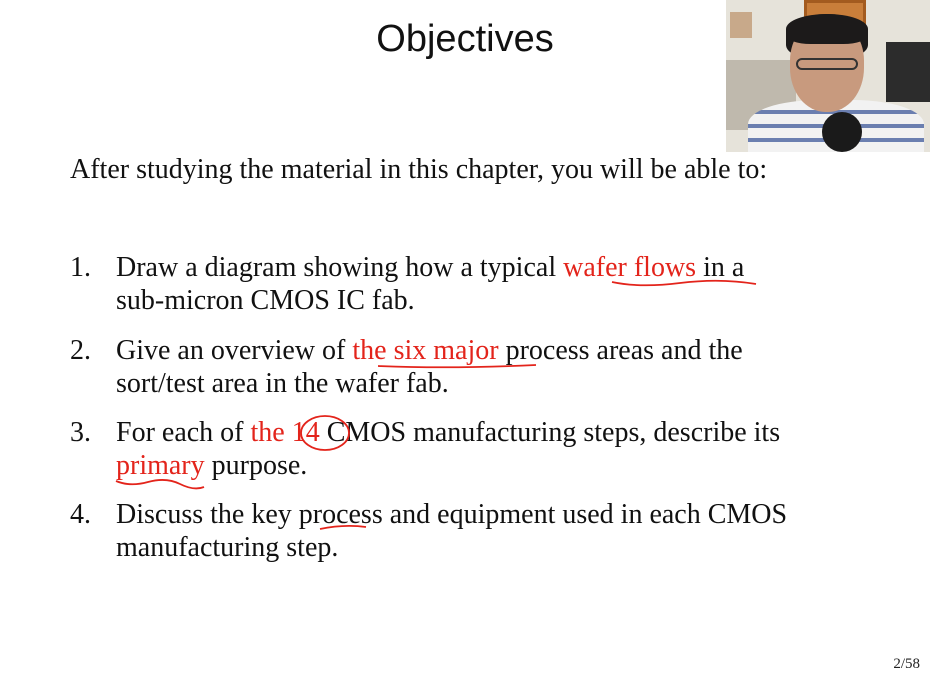 The width and height of the screenshot is (930, 696). Describe the element at coordinates (183, 432) in the screenshot. I see `objective-text-part: For each of` at that location.